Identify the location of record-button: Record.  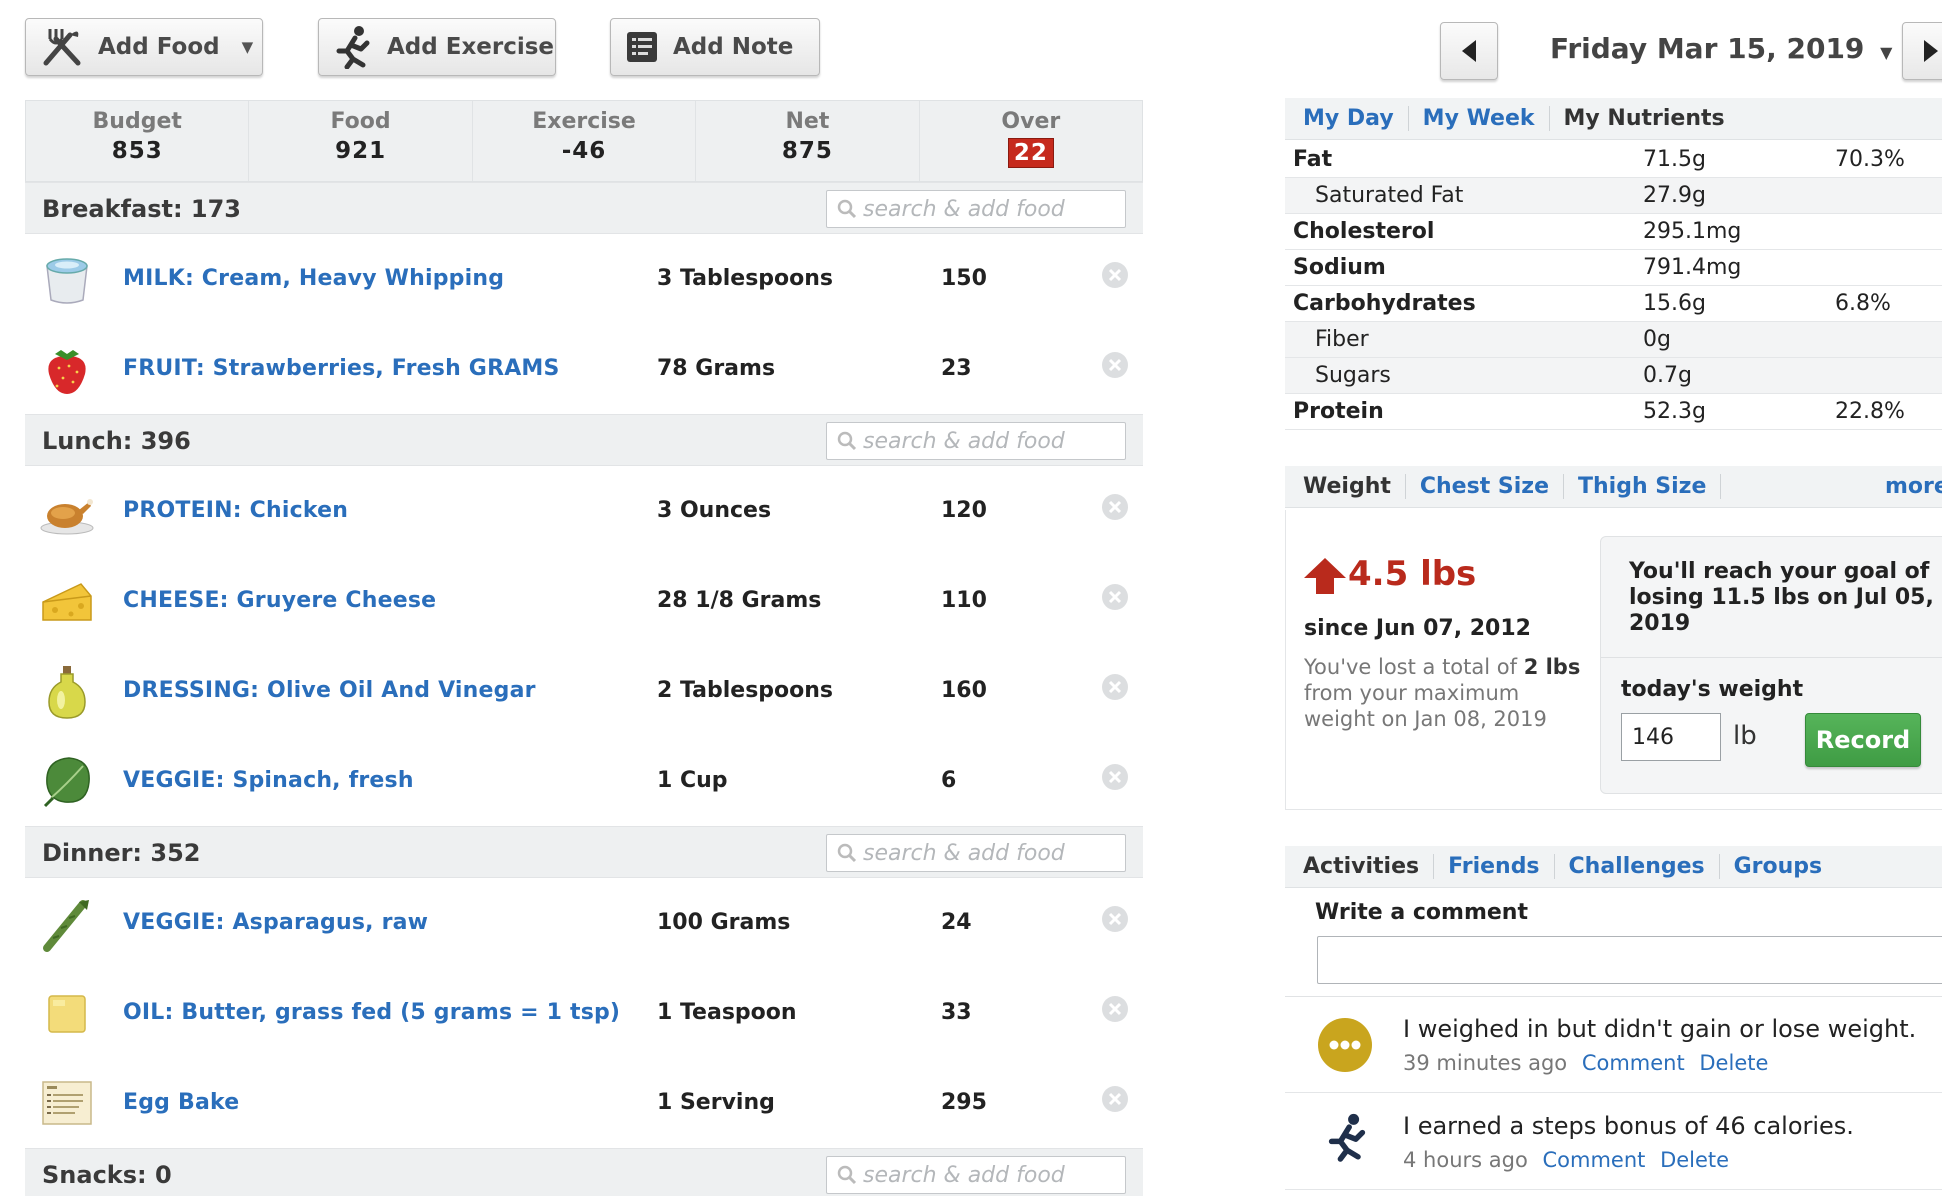
(1863, 740).